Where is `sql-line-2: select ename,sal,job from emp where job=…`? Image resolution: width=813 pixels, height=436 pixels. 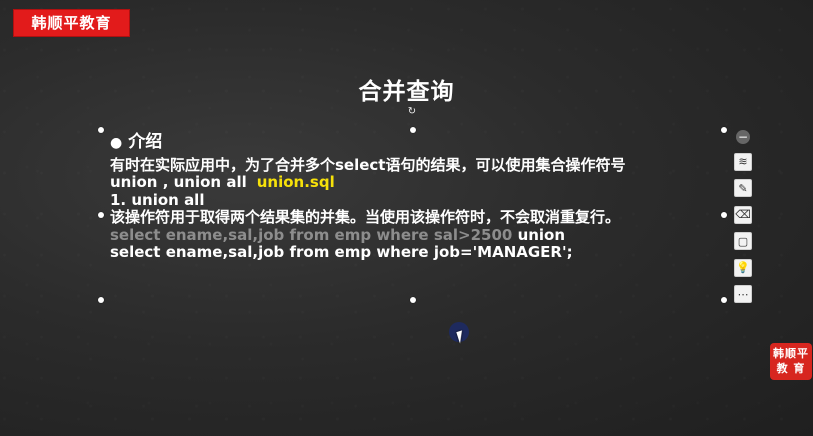 sql-line-2: select ename,sal,job from emp where job=… is located at coordinates (341, 252).